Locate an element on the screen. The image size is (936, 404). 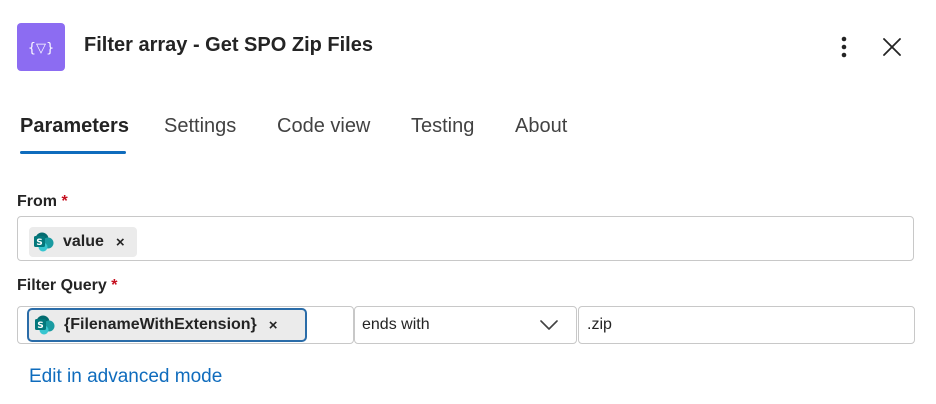
from-label: From * is located at coordinates (42, 202).